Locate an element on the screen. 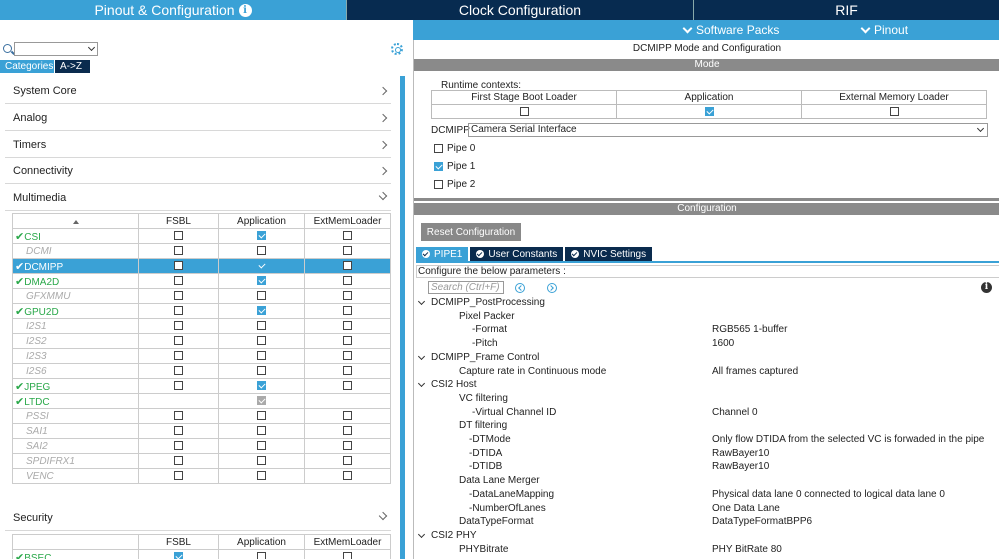 The image size is (999, 559). table-row: ✔JPEG is located at coordinates (201, 386).